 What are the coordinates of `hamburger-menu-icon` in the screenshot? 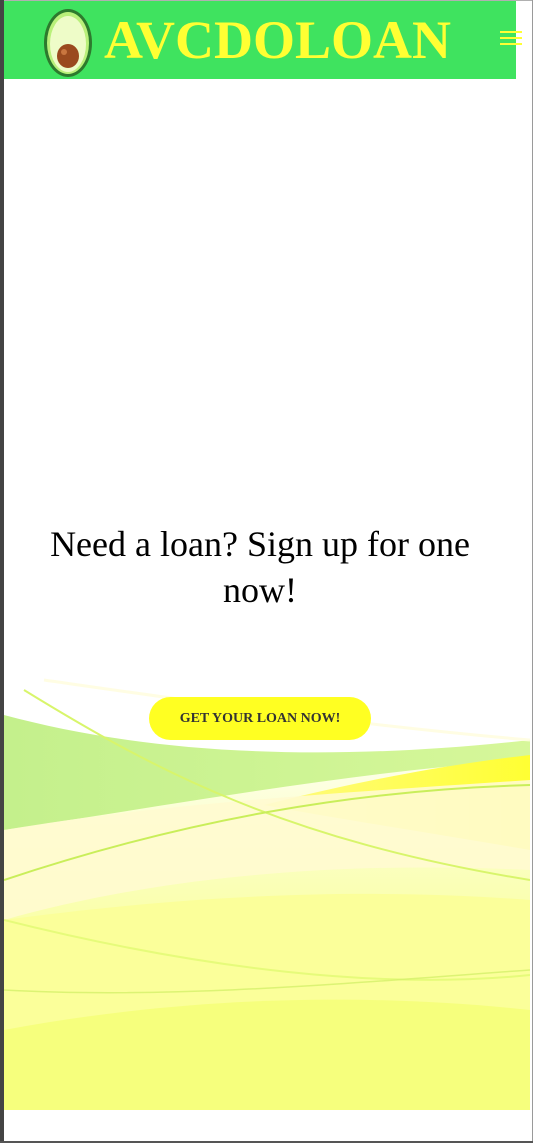 It's located at (511, 38).